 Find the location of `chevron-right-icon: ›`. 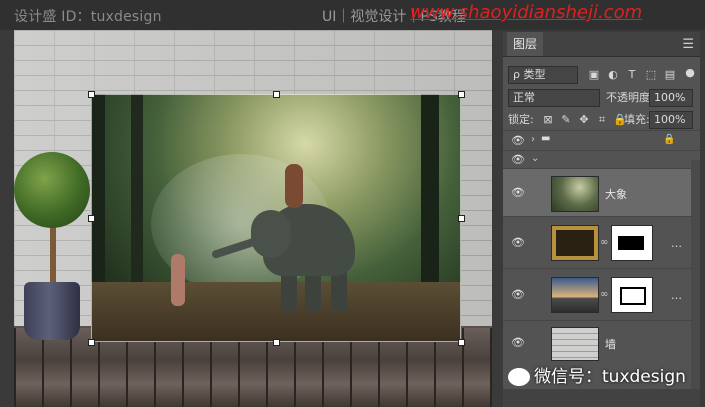

chevron-right-icon: › is located at coordinates (533, 139).